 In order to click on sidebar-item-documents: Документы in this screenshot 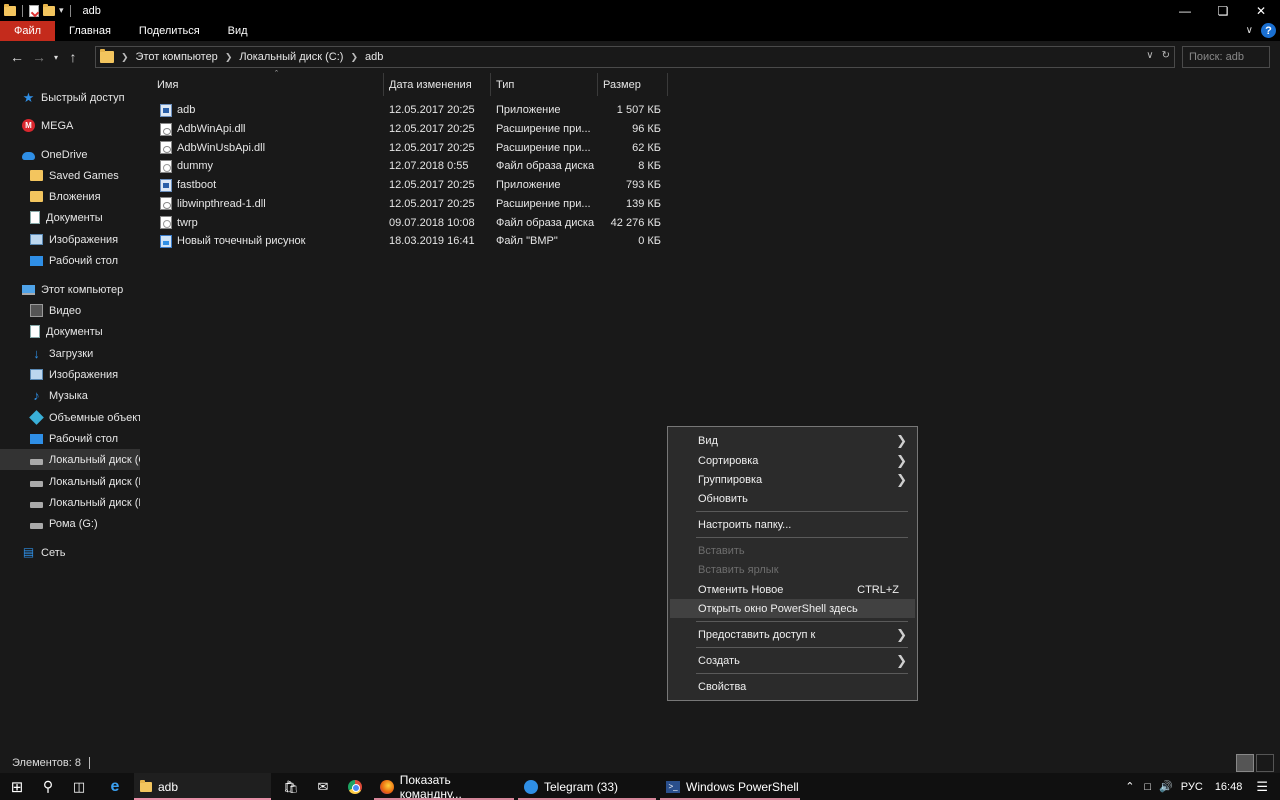, I will do `click(70, 331)`.